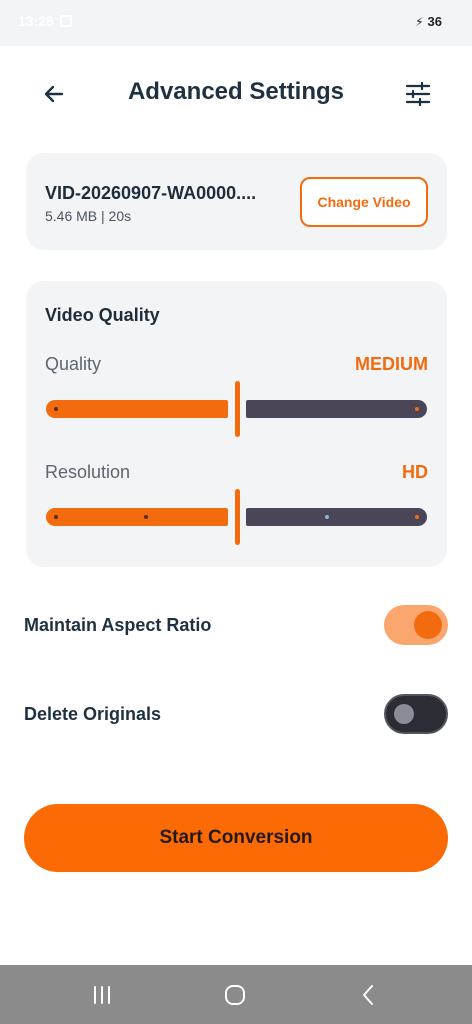 The width and height of the screenshot is (472, 1024). I want to click on notification-icon, so click(65, 21).